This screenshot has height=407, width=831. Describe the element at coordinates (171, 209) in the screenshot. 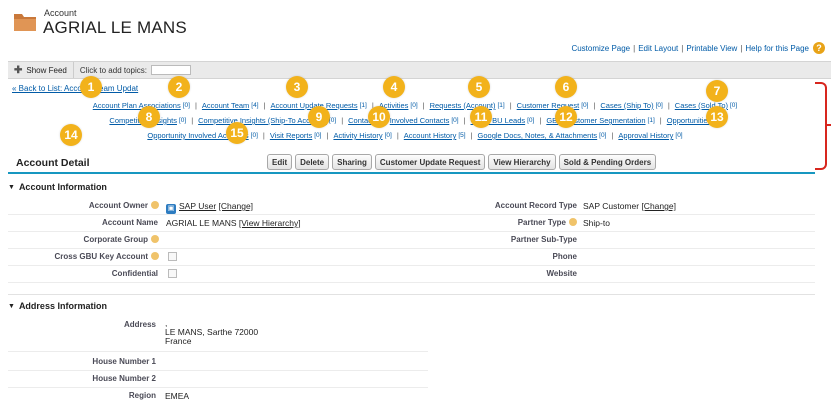

I see `user-icon: ▣` at that location.